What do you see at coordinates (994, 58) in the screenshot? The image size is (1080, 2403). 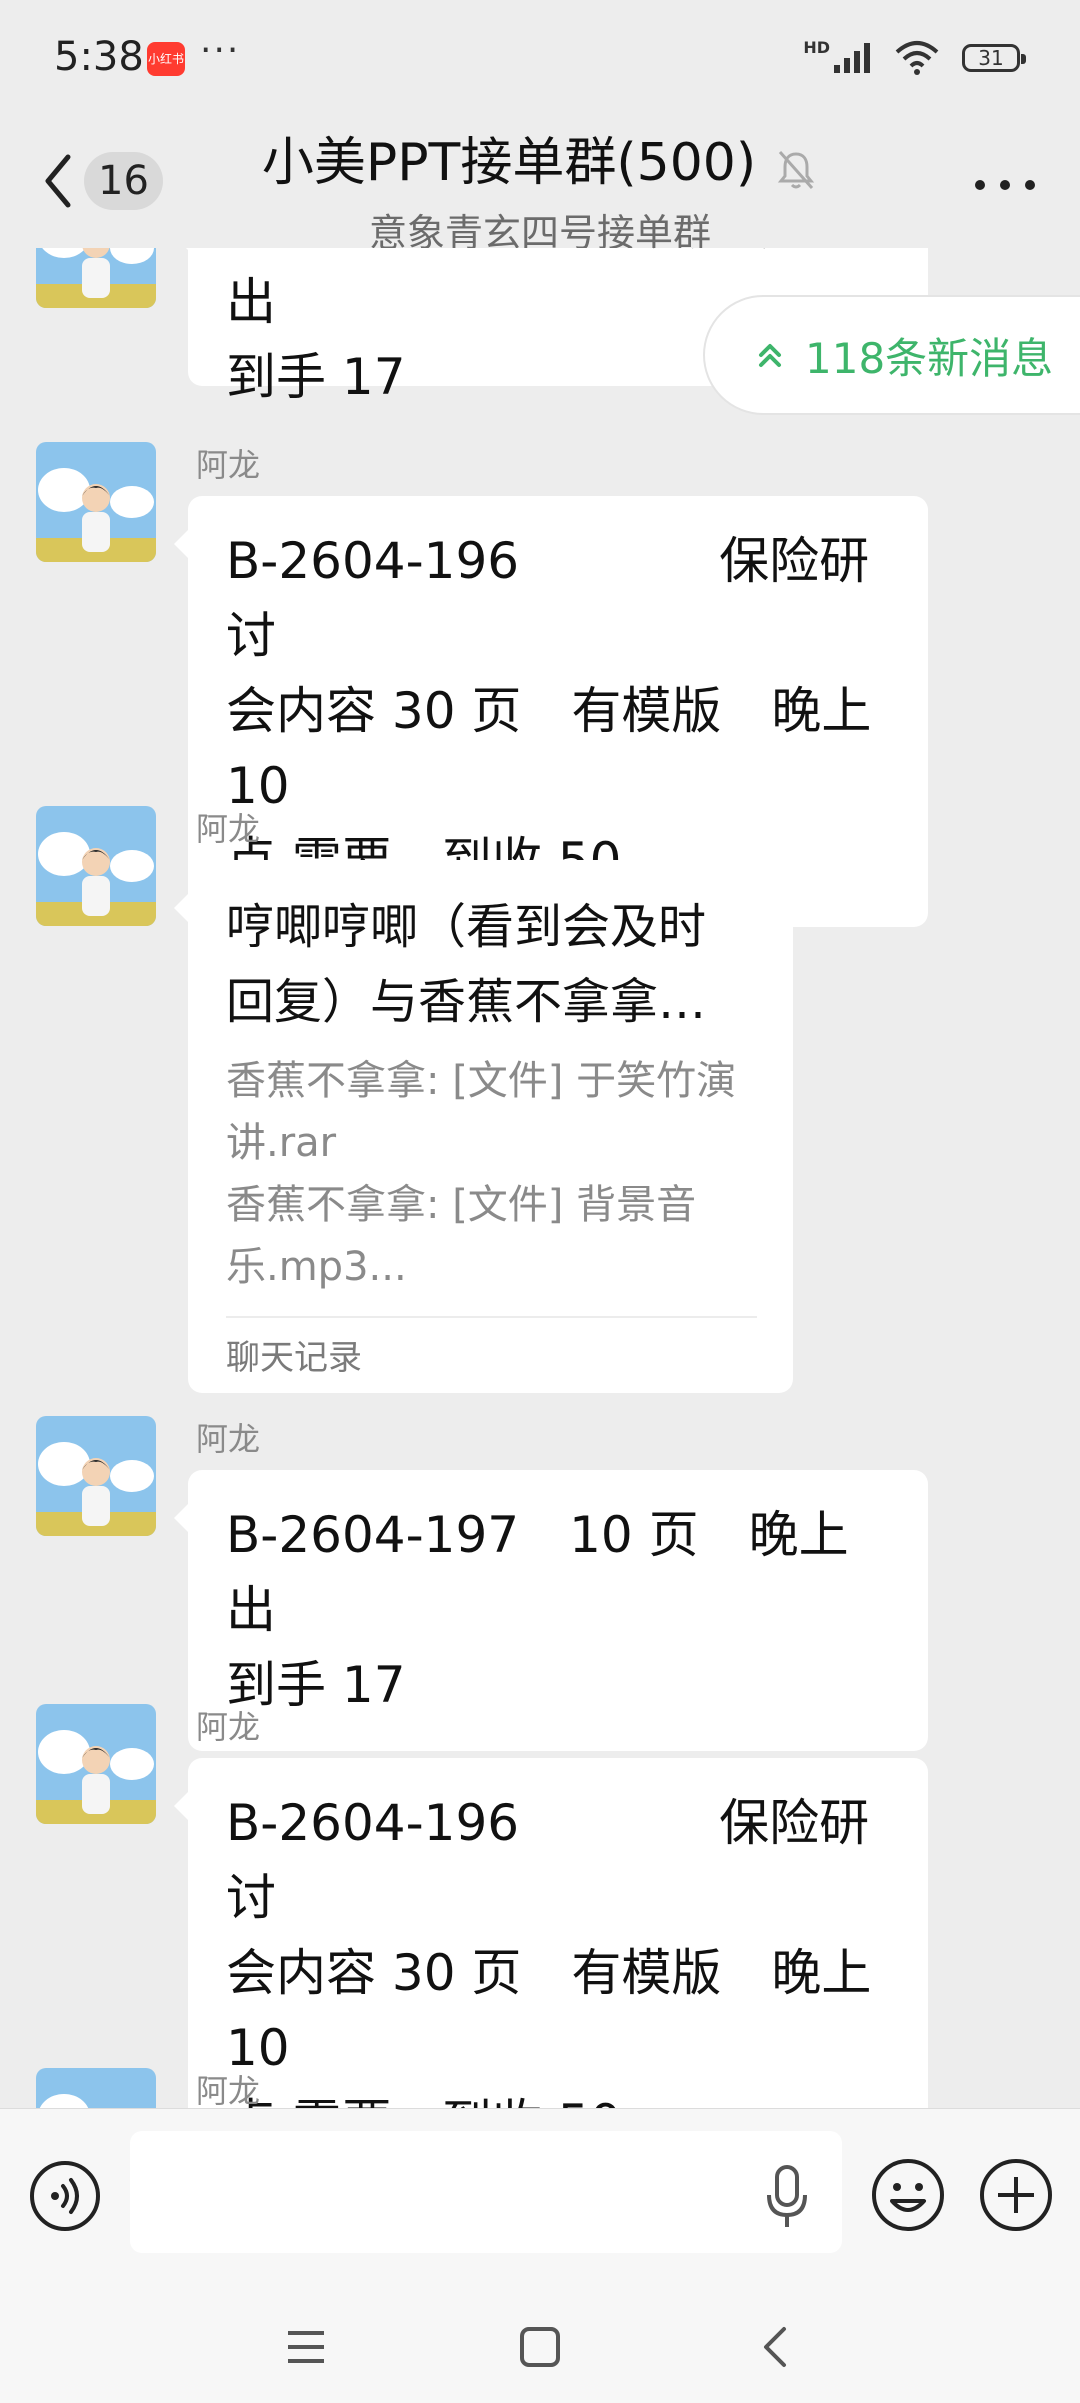 I see `battery-icon: 31` at bounding box center [994, 58].